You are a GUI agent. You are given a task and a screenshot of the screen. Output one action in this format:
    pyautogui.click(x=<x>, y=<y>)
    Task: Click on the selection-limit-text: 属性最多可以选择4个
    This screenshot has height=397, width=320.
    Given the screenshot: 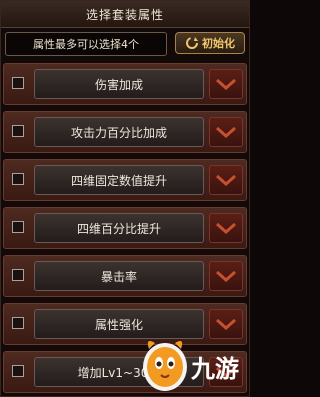 What is the action you would take?
    pyautogui.click(x=86, y=44)
    